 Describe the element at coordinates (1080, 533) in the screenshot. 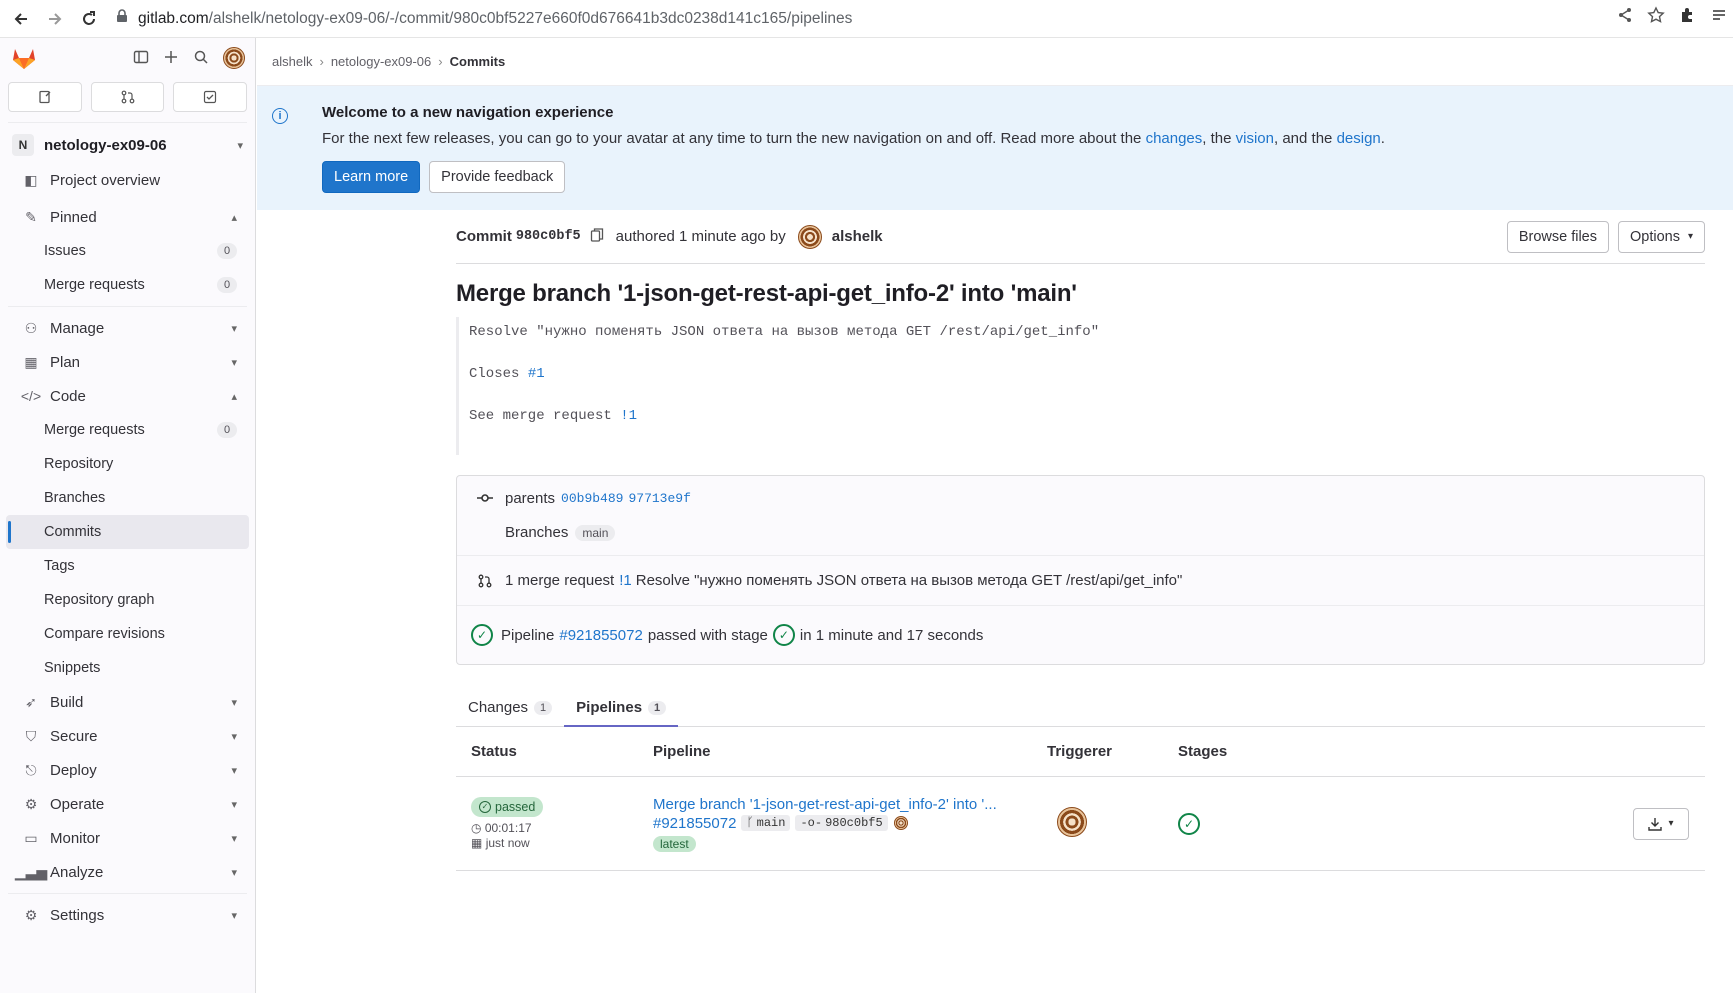

I see `branches-row: Branches main` at that location.